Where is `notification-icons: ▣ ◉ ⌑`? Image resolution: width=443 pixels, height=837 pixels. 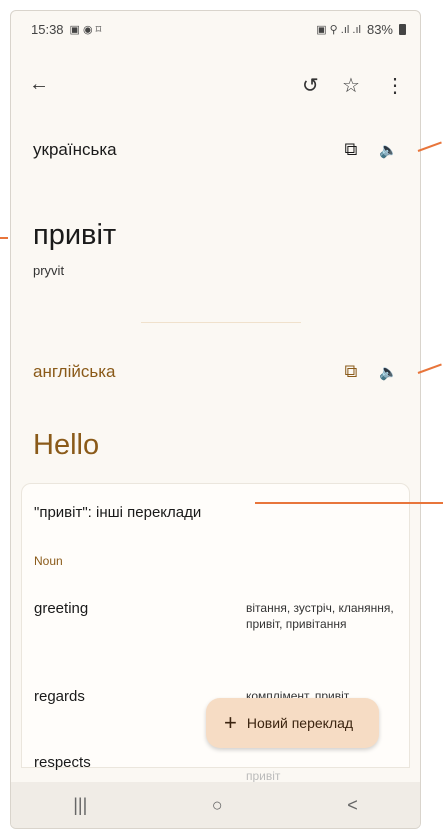
notification-icons: ▣ ◉ ⌑ is located at coordinates (85, 29).